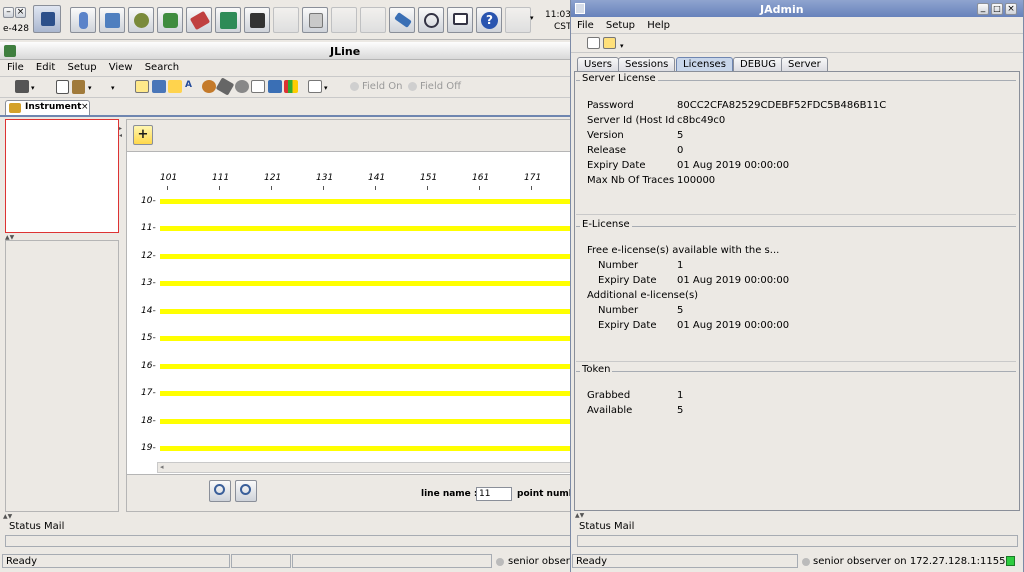 Image resolution: width=1024 pixels, height=572 pixels. Describe the element at coordinates (315, 86) in the screenshot. I see `list-view-icon` at that location.